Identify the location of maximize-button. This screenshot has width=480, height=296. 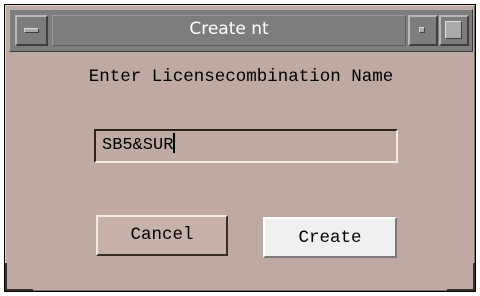
(454, 30).